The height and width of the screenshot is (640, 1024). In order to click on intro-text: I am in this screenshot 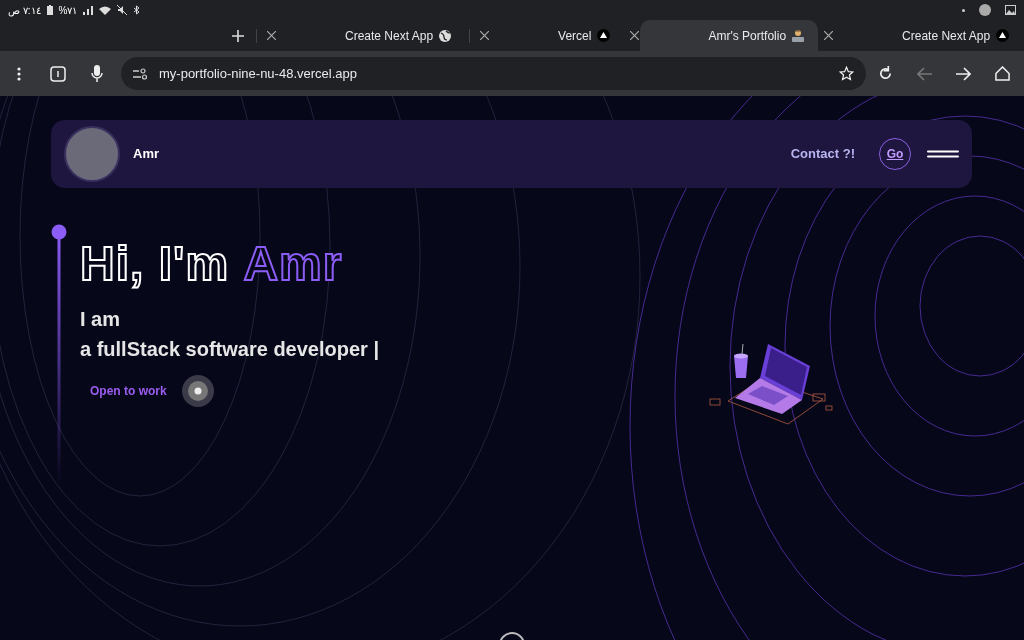, I will do `click(101, 319)`.